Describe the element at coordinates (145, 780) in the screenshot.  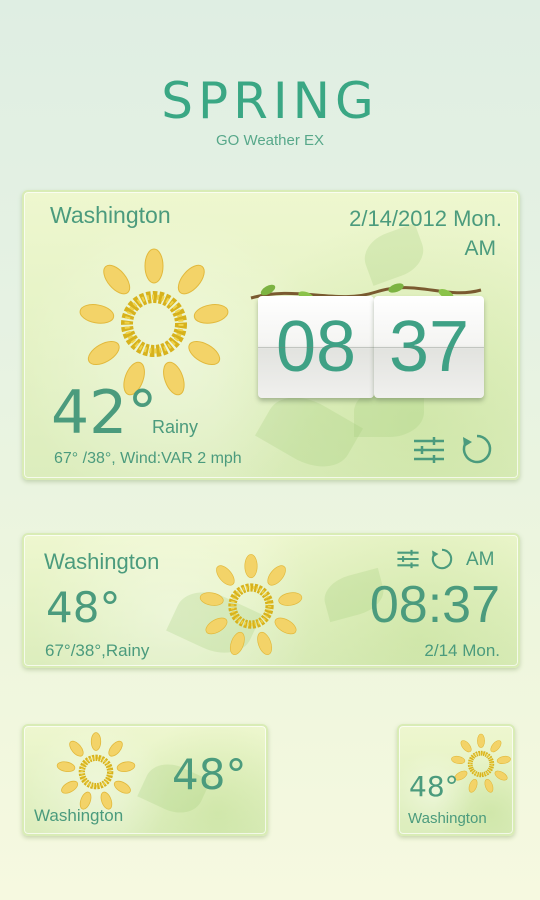
I see `weather-widget-small-wide: 48° Washington` at that location.